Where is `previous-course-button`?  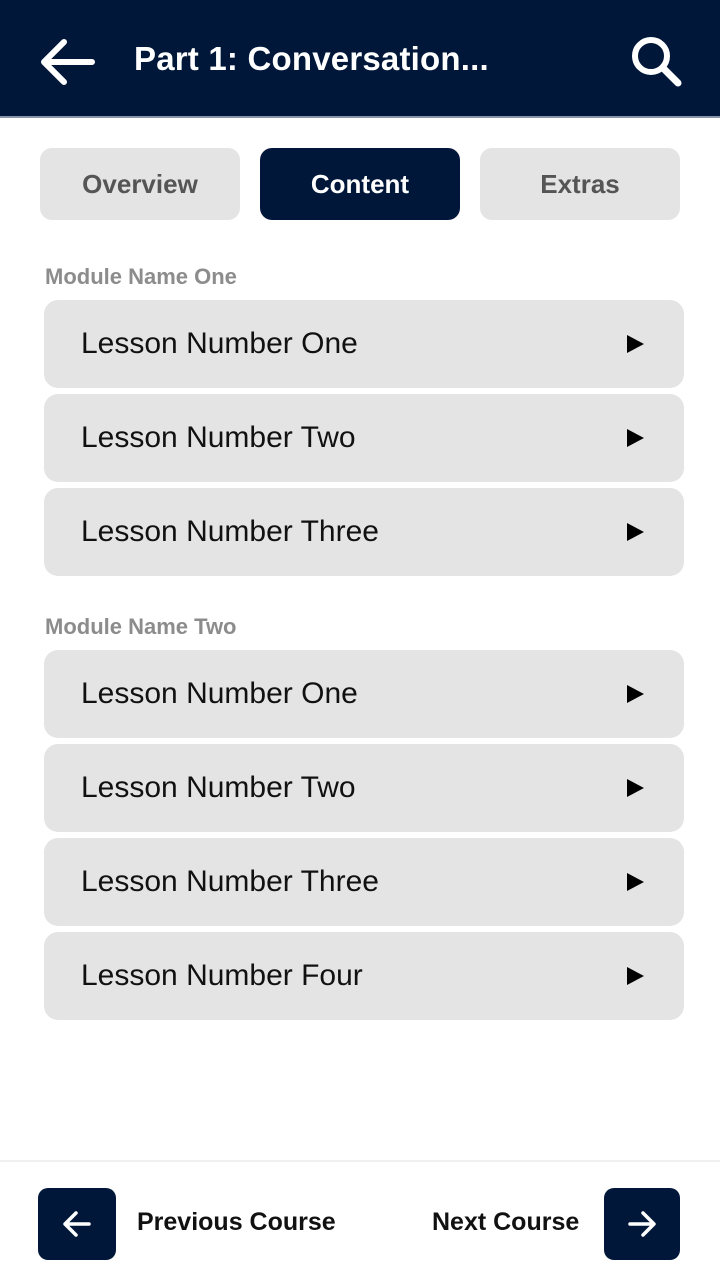
previous-course-button is located at coordinates (77, 1224).